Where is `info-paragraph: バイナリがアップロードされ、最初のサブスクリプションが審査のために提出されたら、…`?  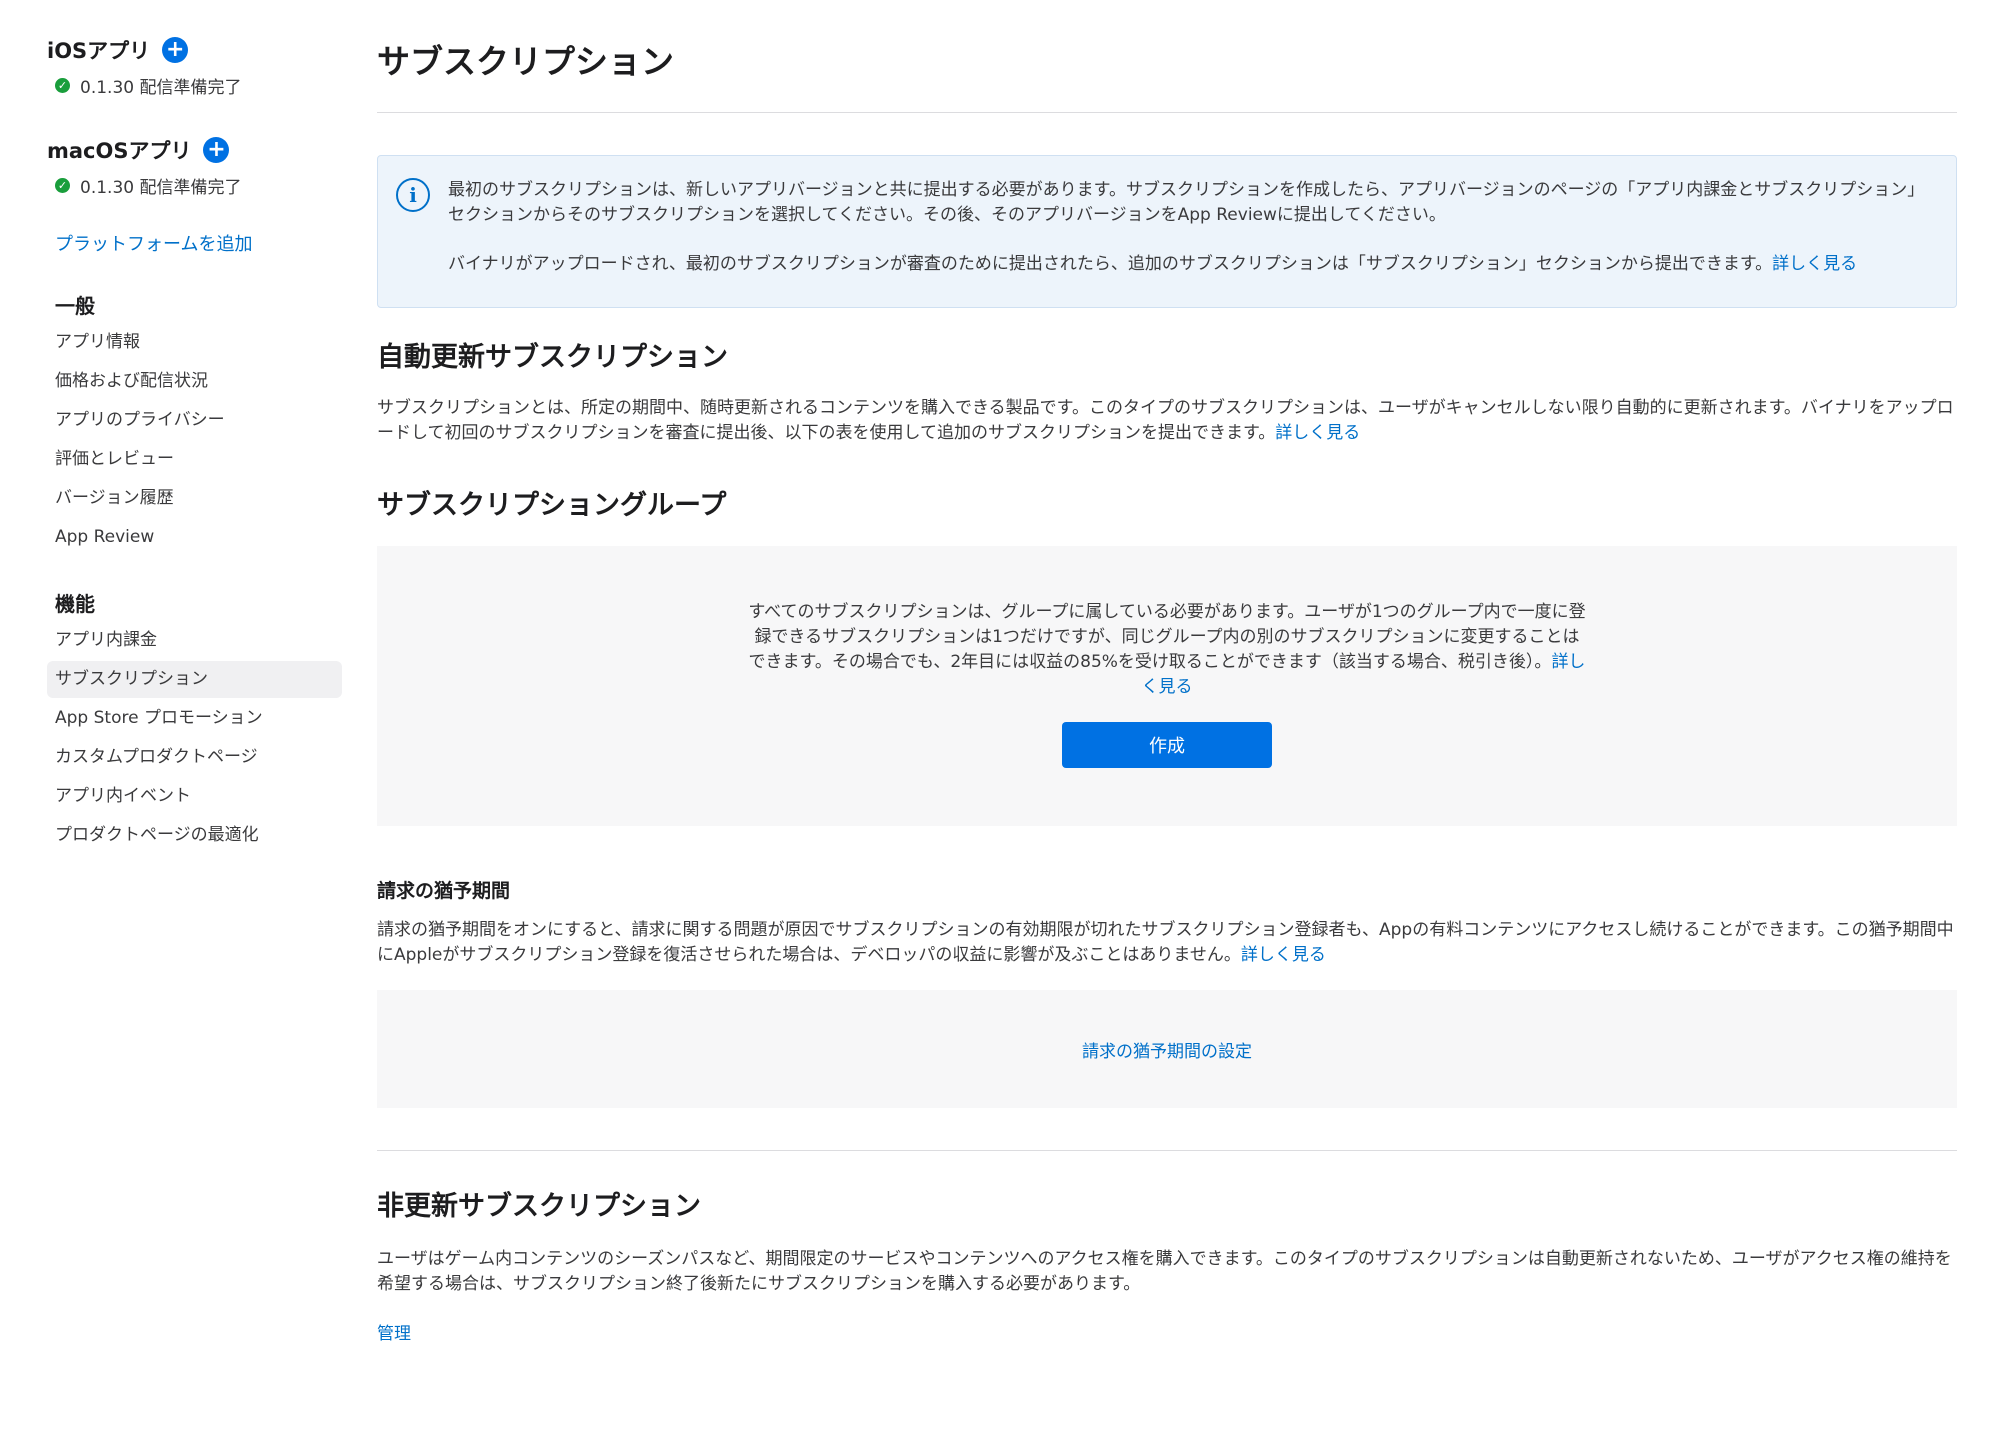 info-paragraph: バイナリがアップロードされ、最初のサブスクリプションが審査のために提出されたら、… is located at coordinates (1187, 264).